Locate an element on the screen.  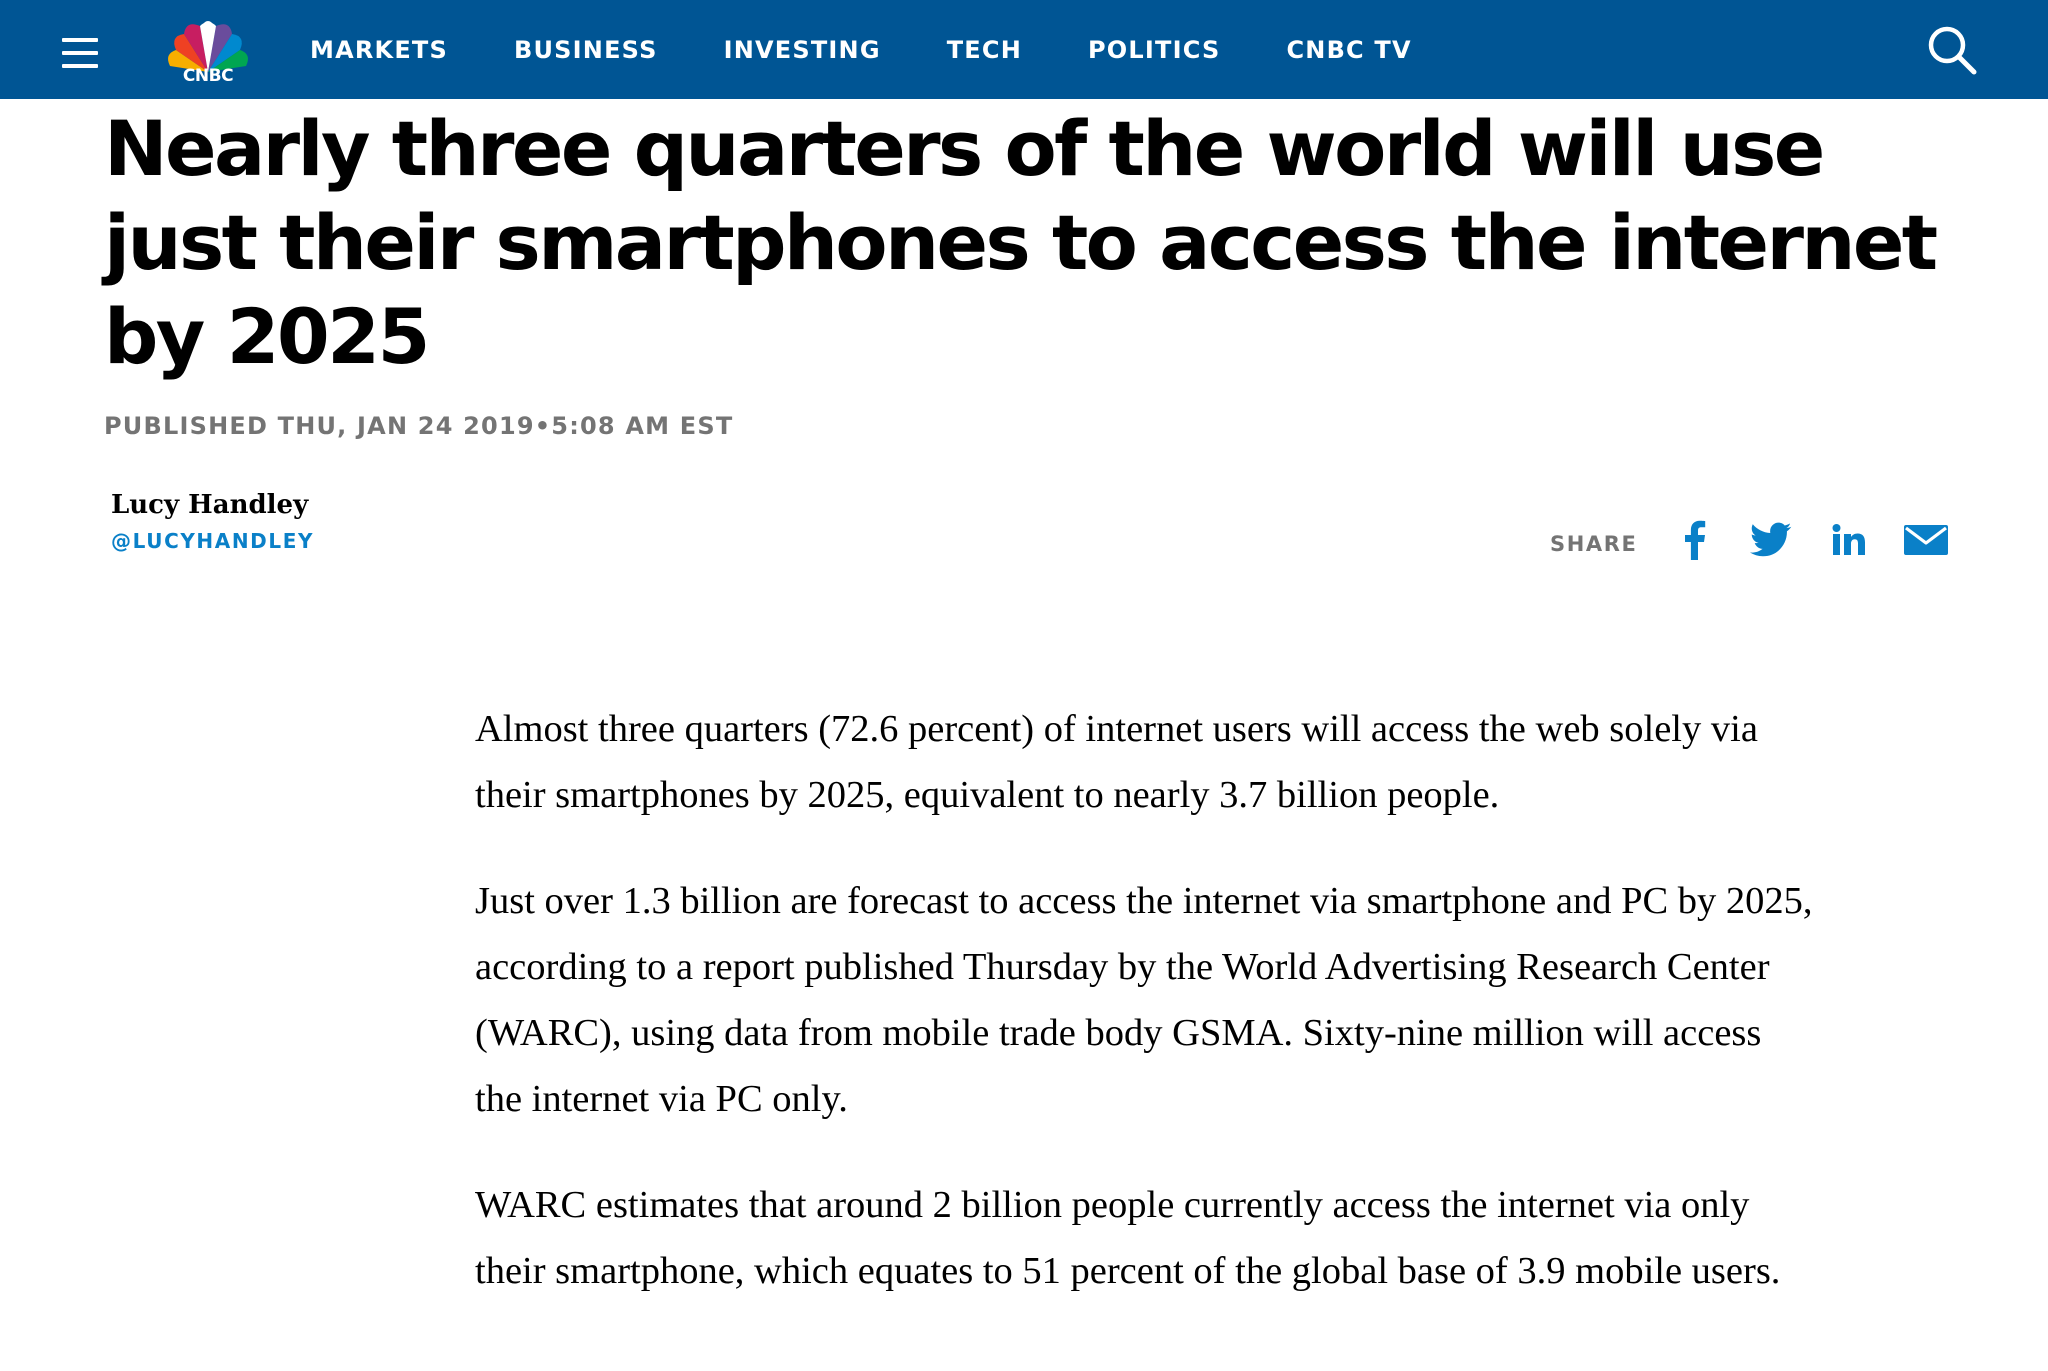
cnbc-logo-text: CNBC is located at coordinates (208, 76).